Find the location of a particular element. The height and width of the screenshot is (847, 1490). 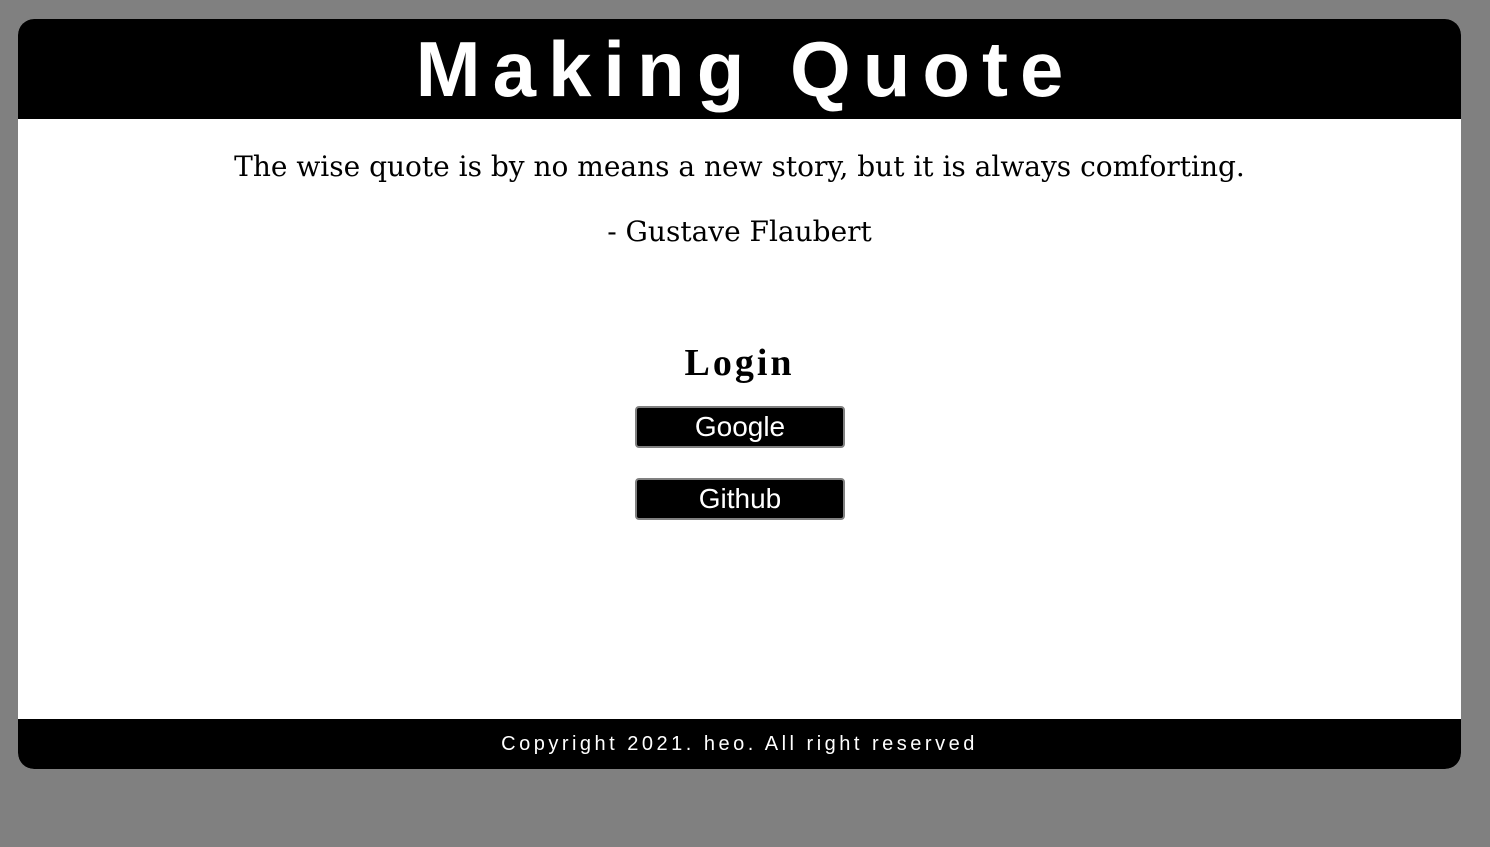

login-heading: Login is located at coordinates (739, 363).